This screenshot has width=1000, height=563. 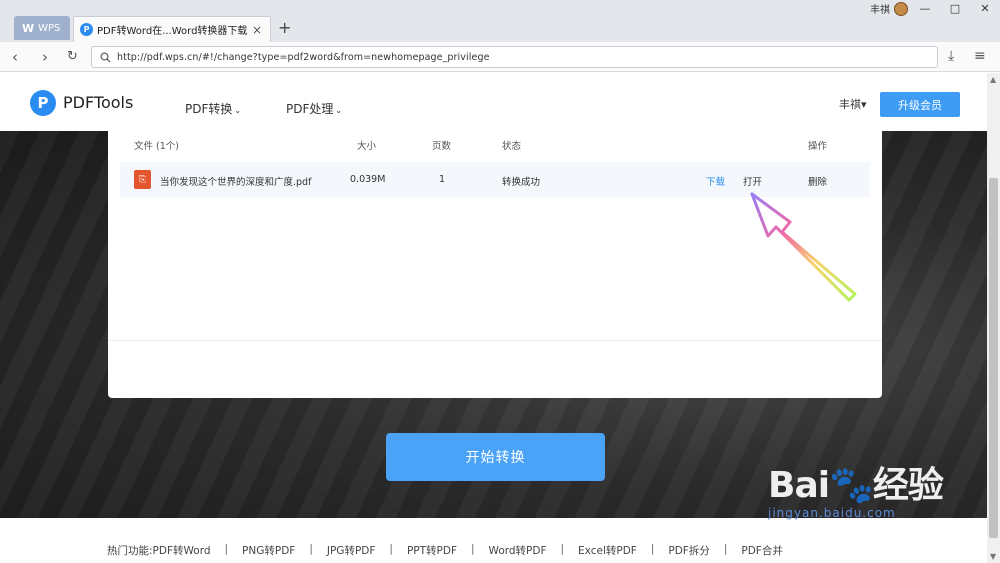 I want to click on tab-pdf-to-word: P PDF转Word在...Word转换器下载 ×, so click(x=172, y=29).